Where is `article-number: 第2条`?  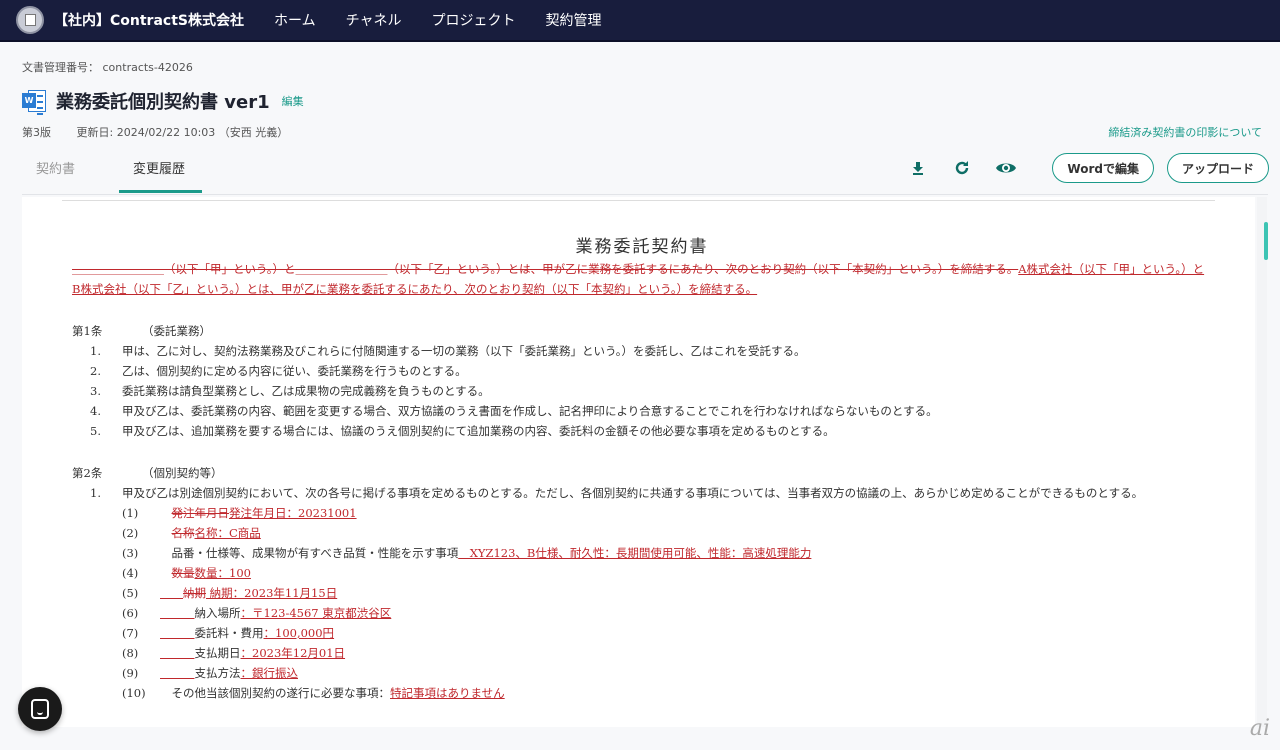
article-number: 第2条 is located at coordinates (87, 473).